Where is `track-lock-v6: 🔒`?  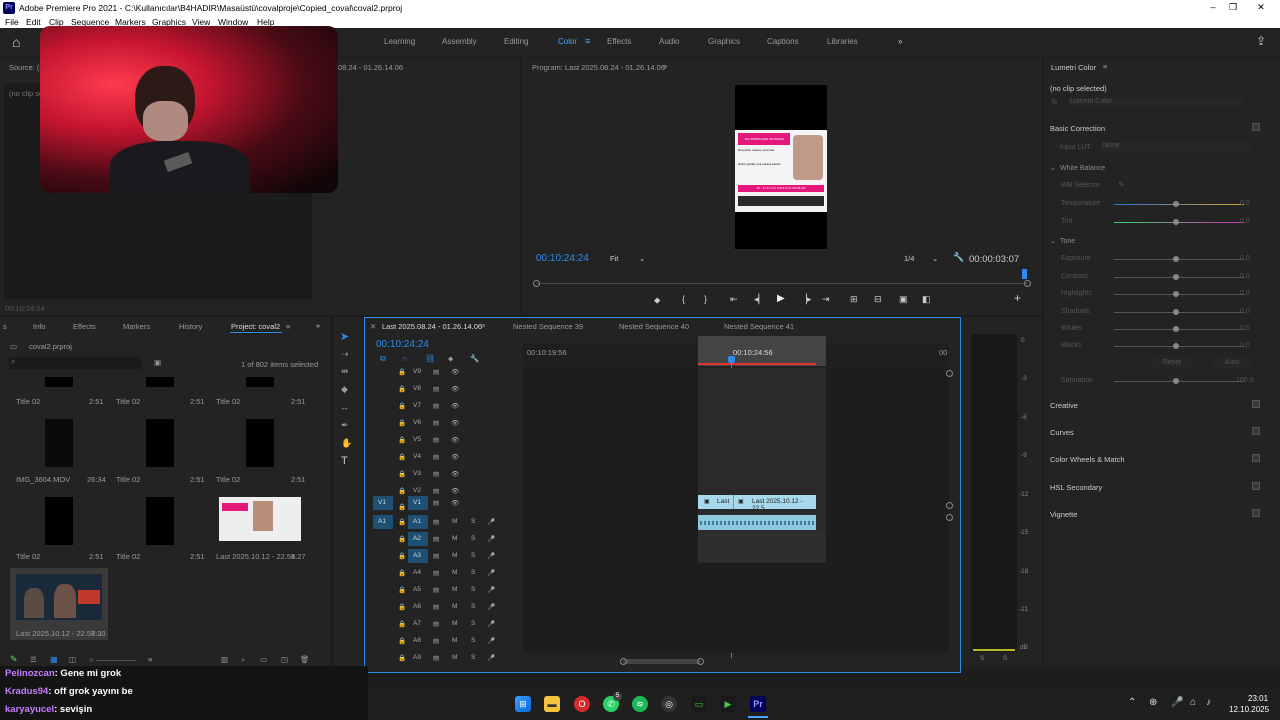 track-lock-v6: 🔒 is located at coordinates (402, 422).